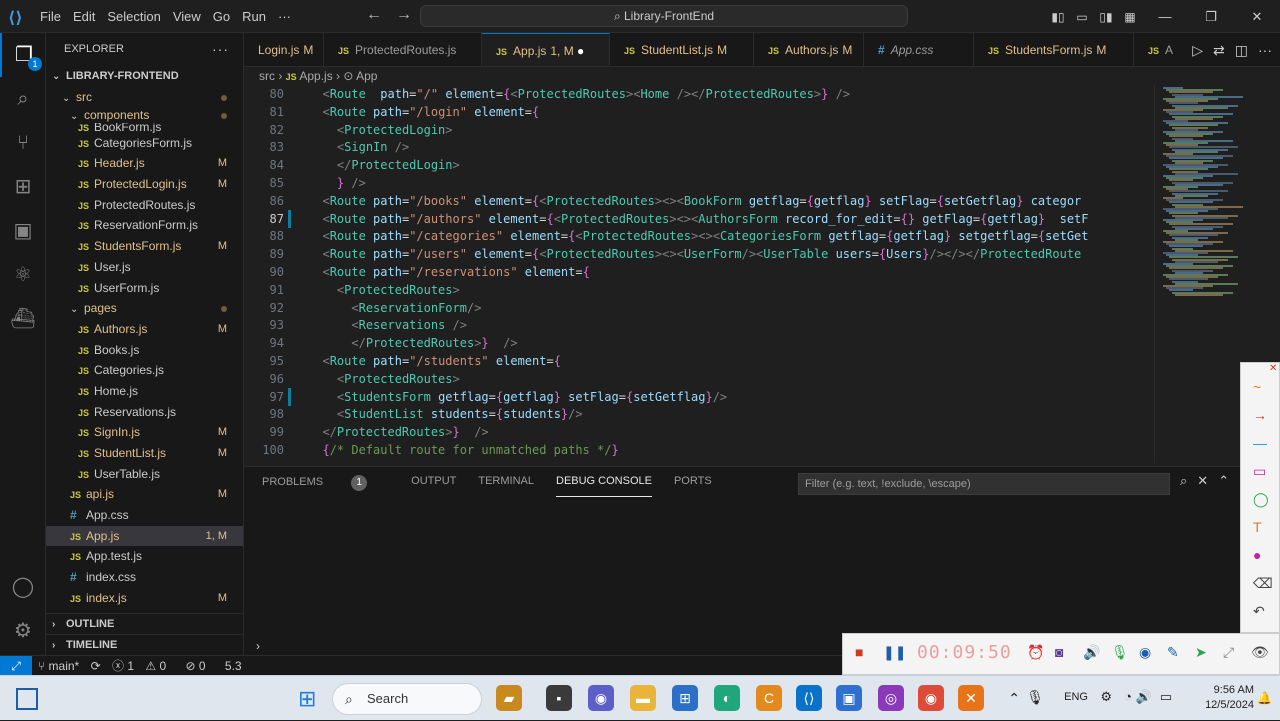 Image resolution: width=1280 pixels, height=721 pixels. I want to click on resize-icon: ⤢, so click(1228, 652).